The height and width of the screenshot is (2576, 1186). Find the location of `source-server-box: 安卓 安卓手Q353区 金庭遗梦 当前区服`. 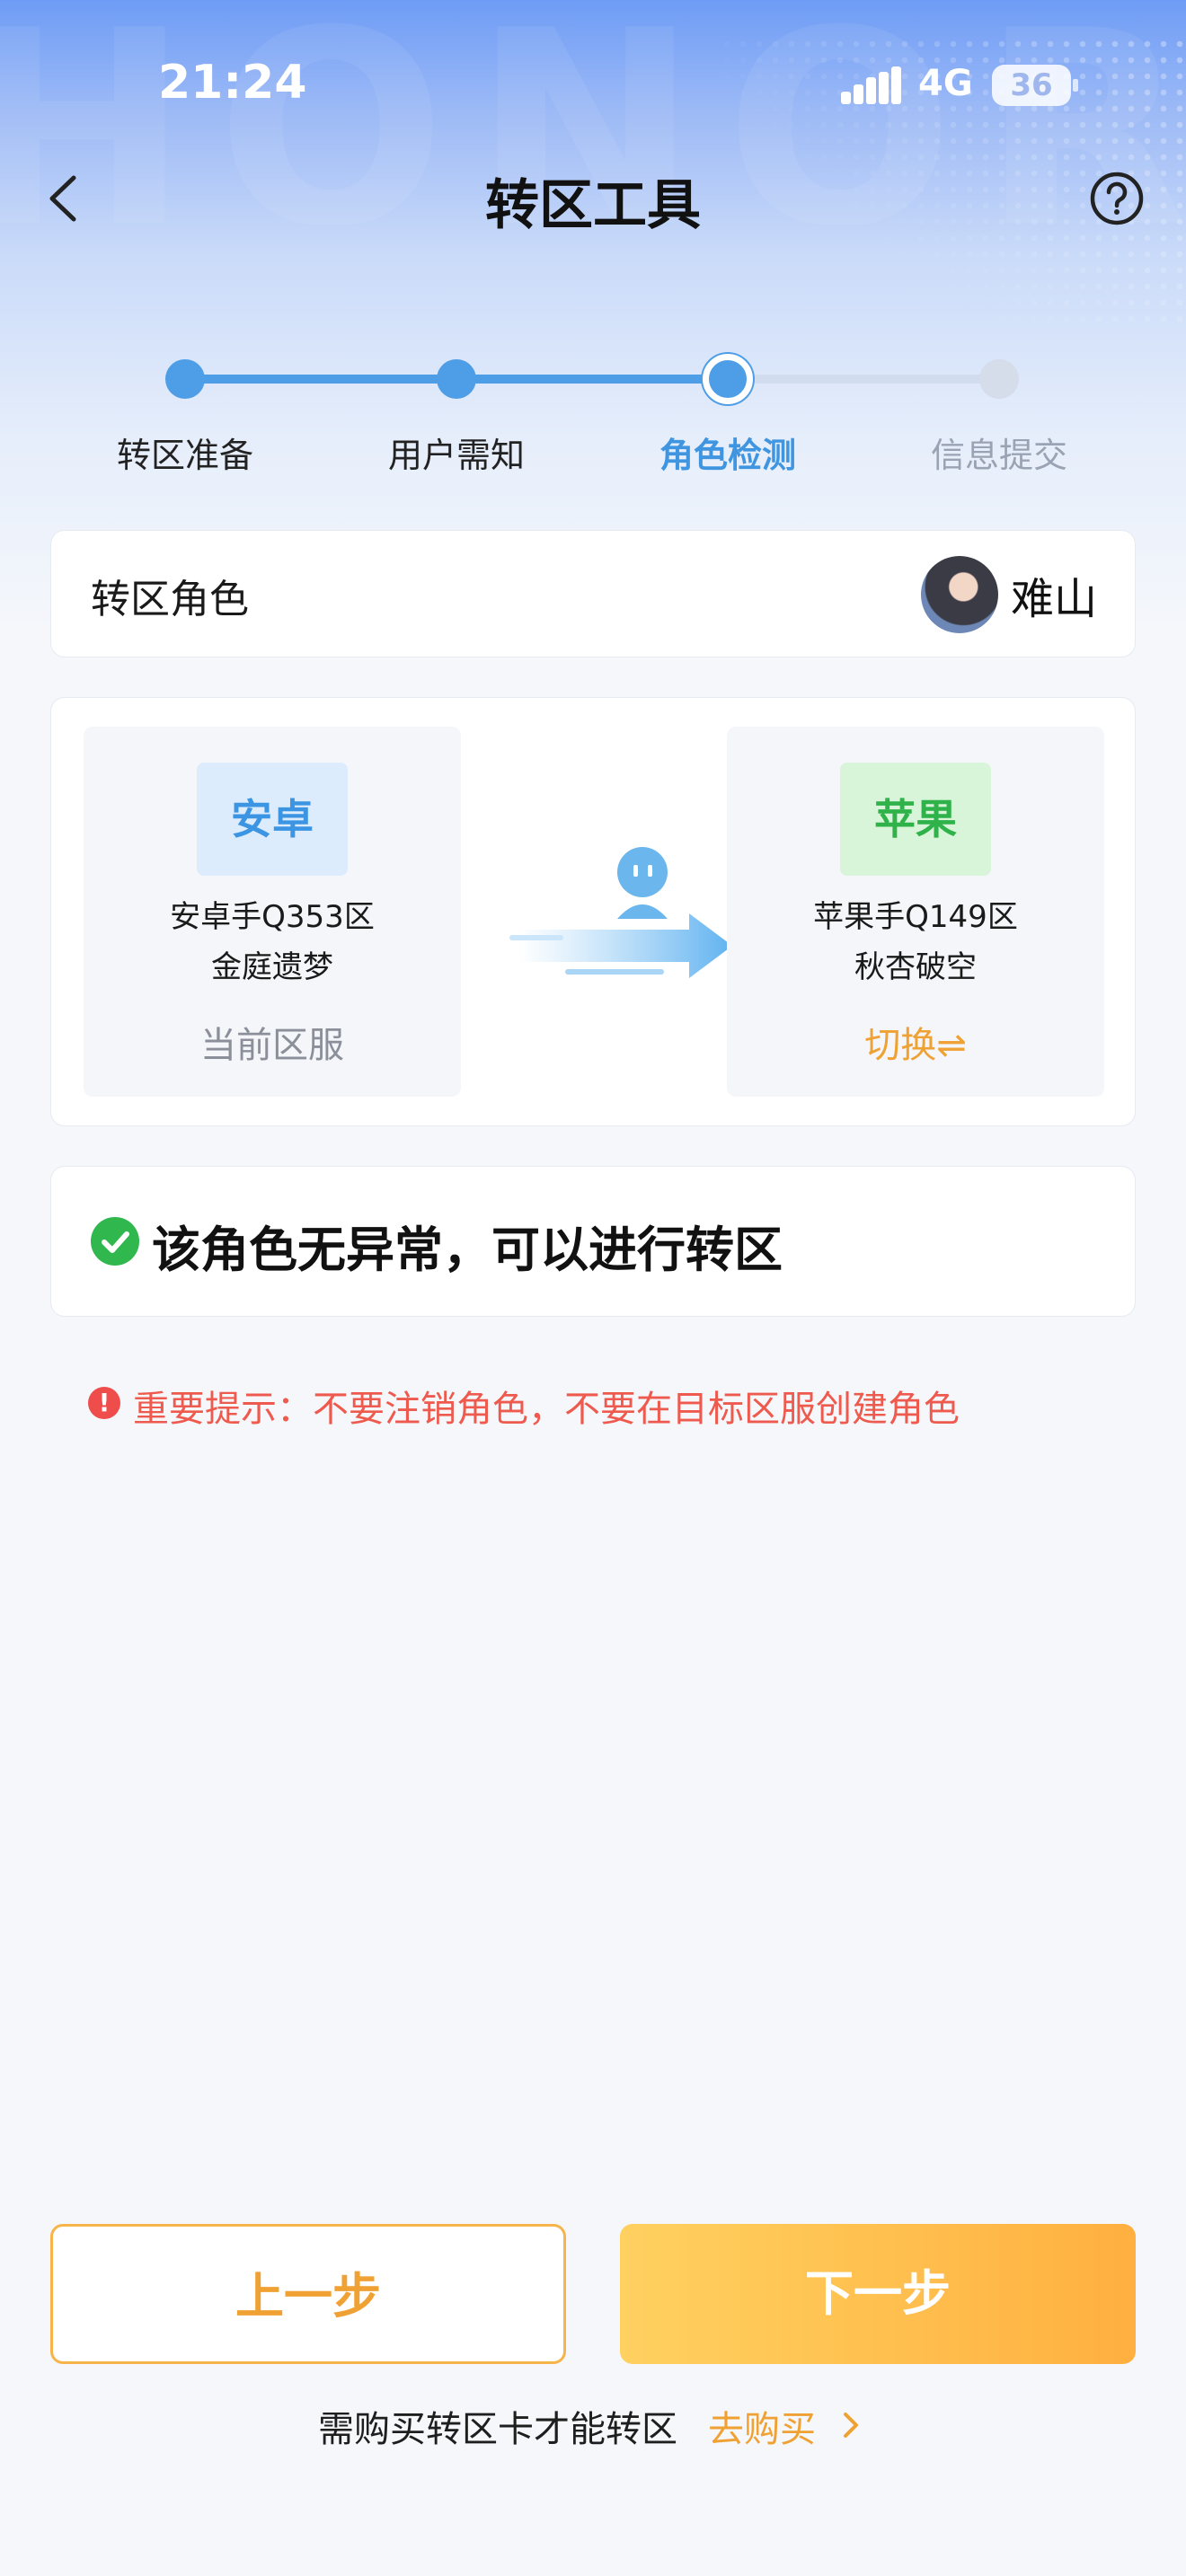

source-server-box: 安卓 安卓手Q353区 金庭遗梦 当前区服 is located at coordinates (272, 912).